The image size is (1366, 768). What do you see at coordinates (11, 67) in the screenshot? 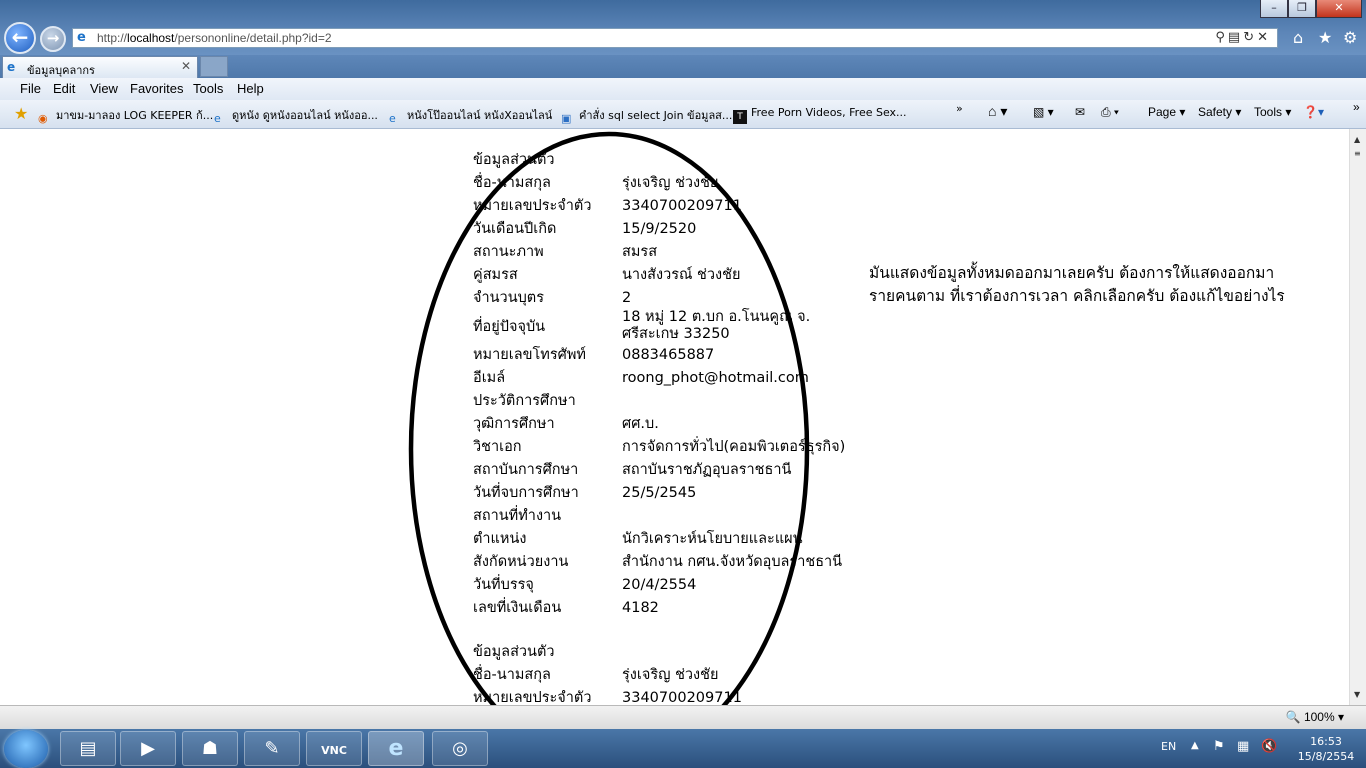
I see `ie-tab-icon: e` at bounding box center [11, 67].